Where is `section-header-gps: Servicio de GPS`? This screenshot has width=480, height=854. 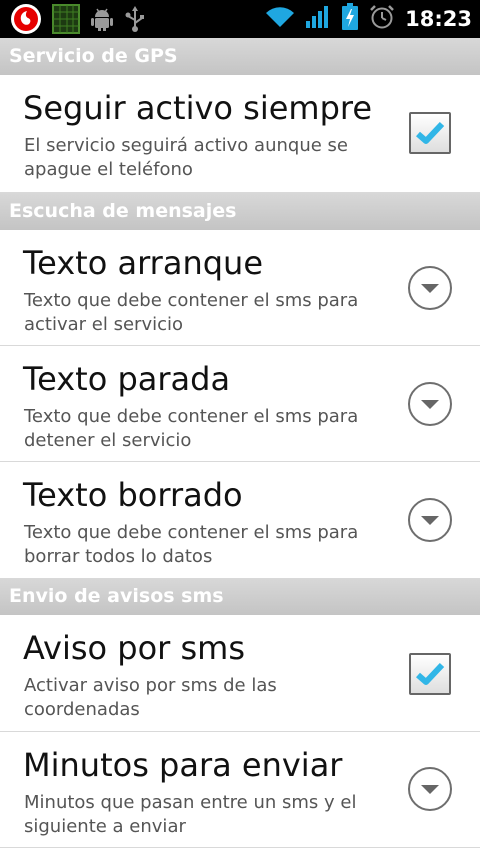
section-header-gps: Servicio de GPS is located at coordinates (240, 56).